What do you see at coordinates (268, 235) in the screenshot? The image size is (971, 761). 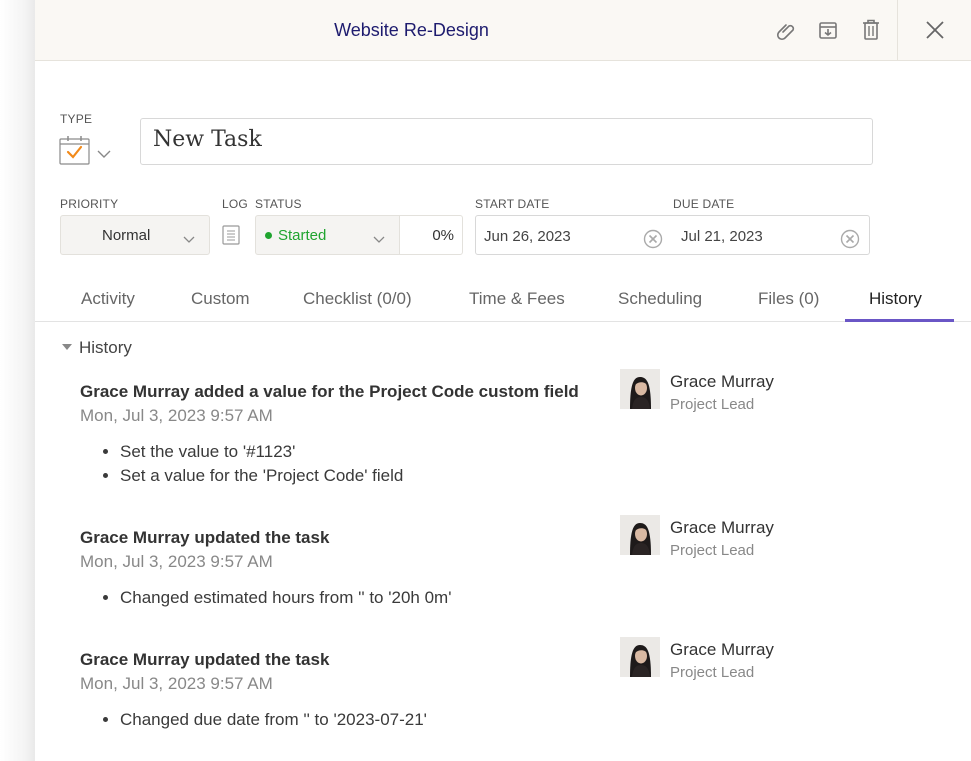 I see `status-dot` at bounding box center [268, 235].